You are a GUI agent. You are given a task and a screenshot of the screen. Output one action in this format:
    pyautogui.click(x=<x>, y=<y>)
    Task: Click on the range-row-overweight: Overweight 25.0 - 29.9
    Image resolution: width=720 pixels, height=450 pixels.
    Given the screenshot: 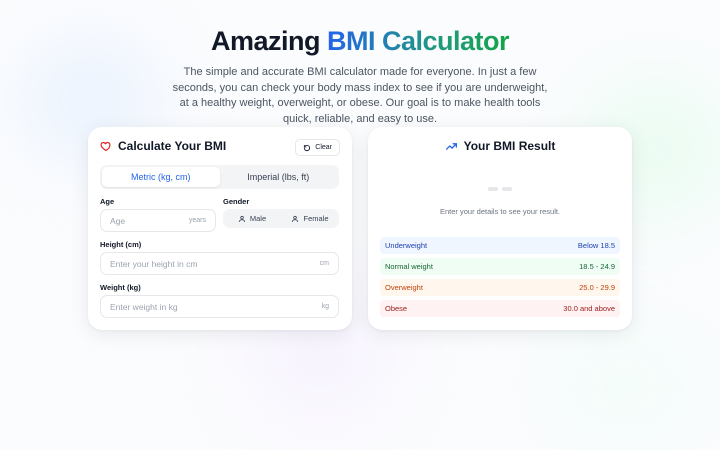 What is the action you would take?
    pyautogui.click(x=500, y=287)
    